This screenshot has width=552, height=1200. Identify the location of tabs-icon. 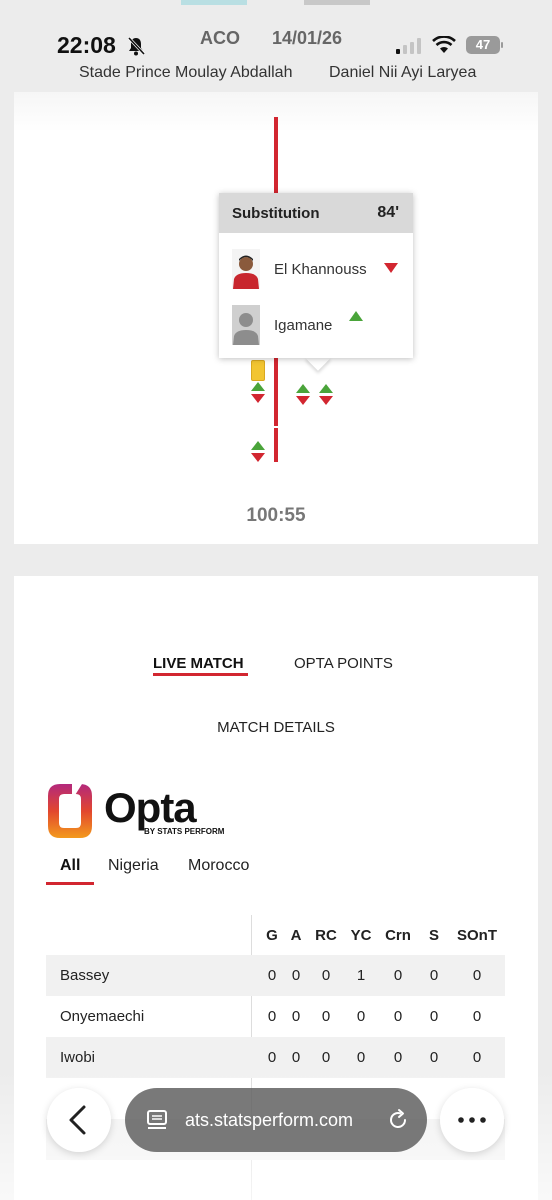
(157, 1120).